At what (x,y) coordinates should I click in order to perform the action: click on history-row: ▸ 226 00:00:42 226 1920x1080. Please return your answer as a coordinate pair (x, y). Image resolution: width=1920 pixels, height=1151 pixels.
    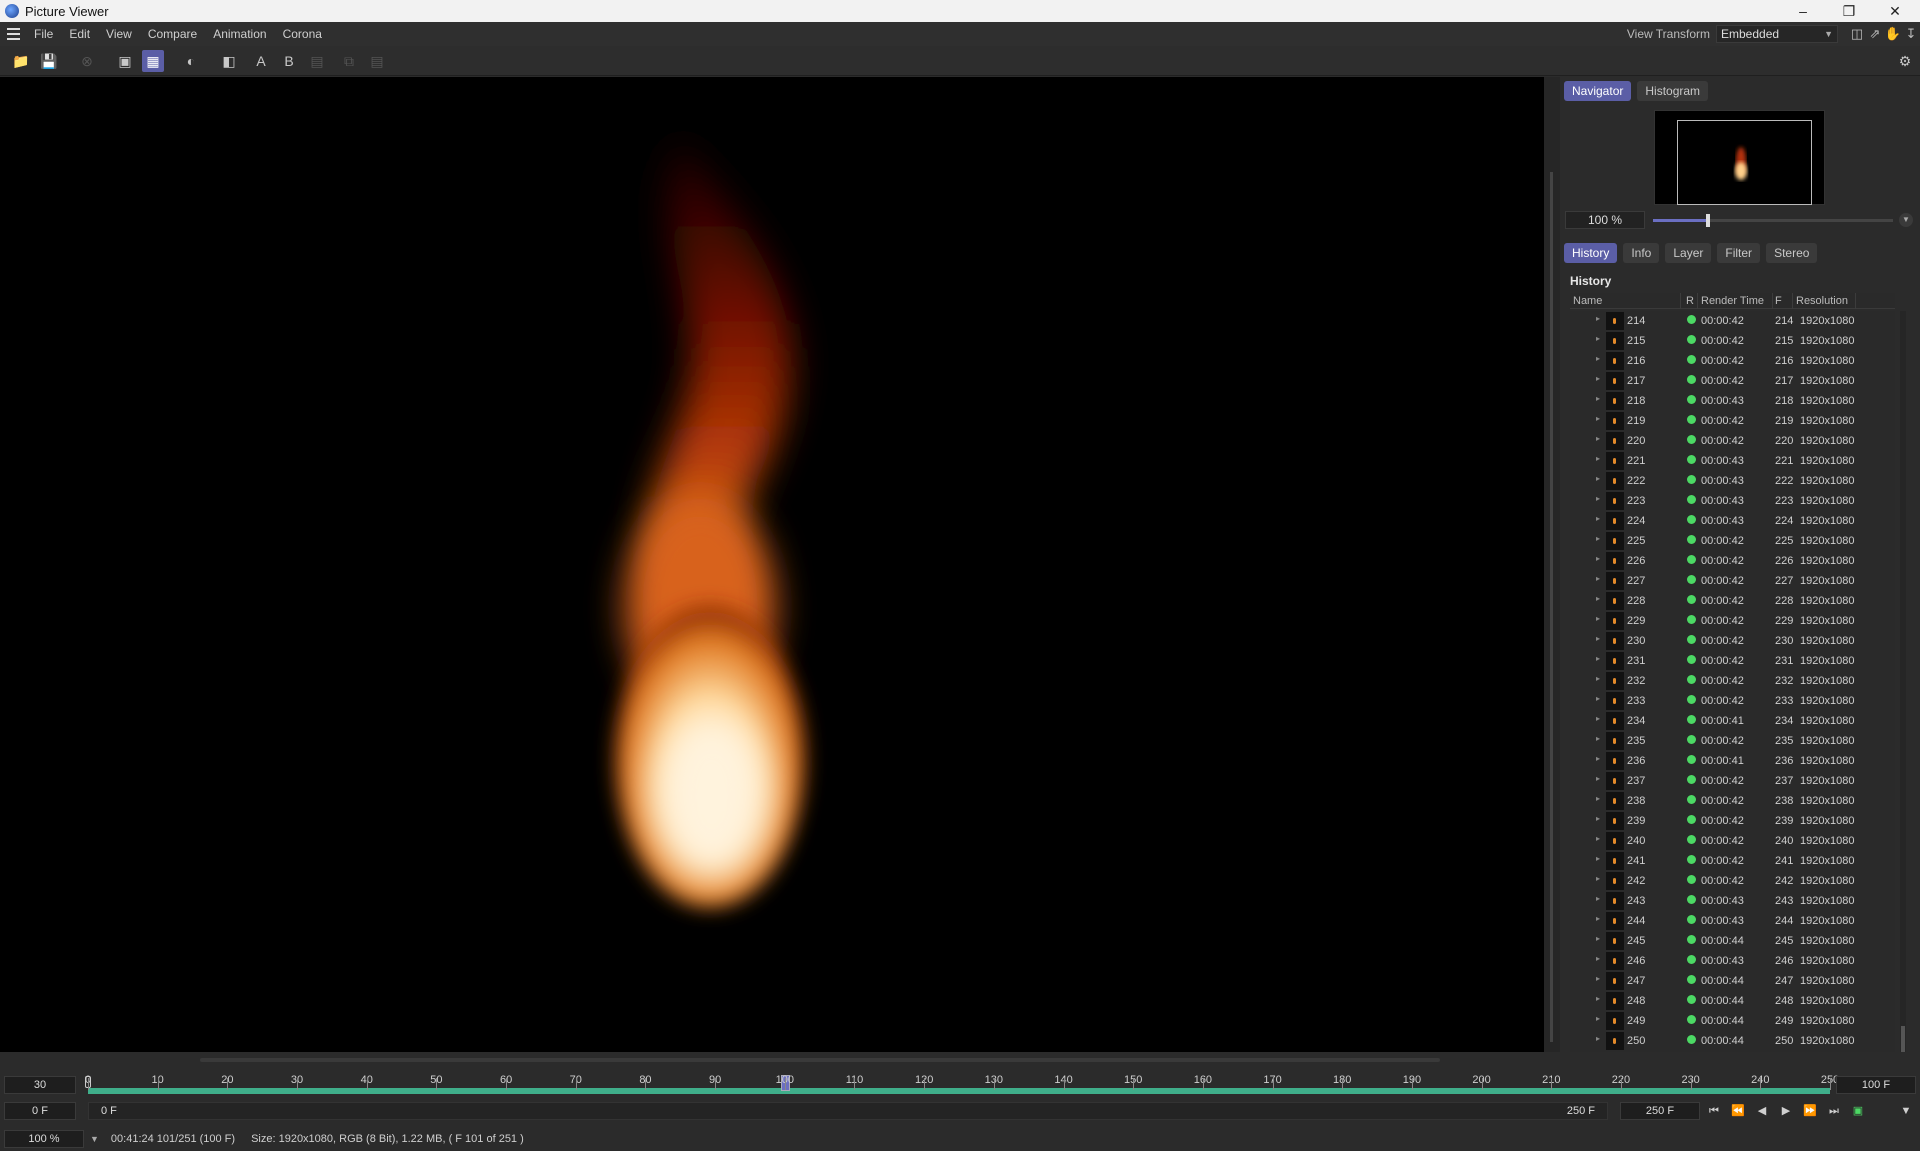
    Looking at the image, I should click on (1732, 561).